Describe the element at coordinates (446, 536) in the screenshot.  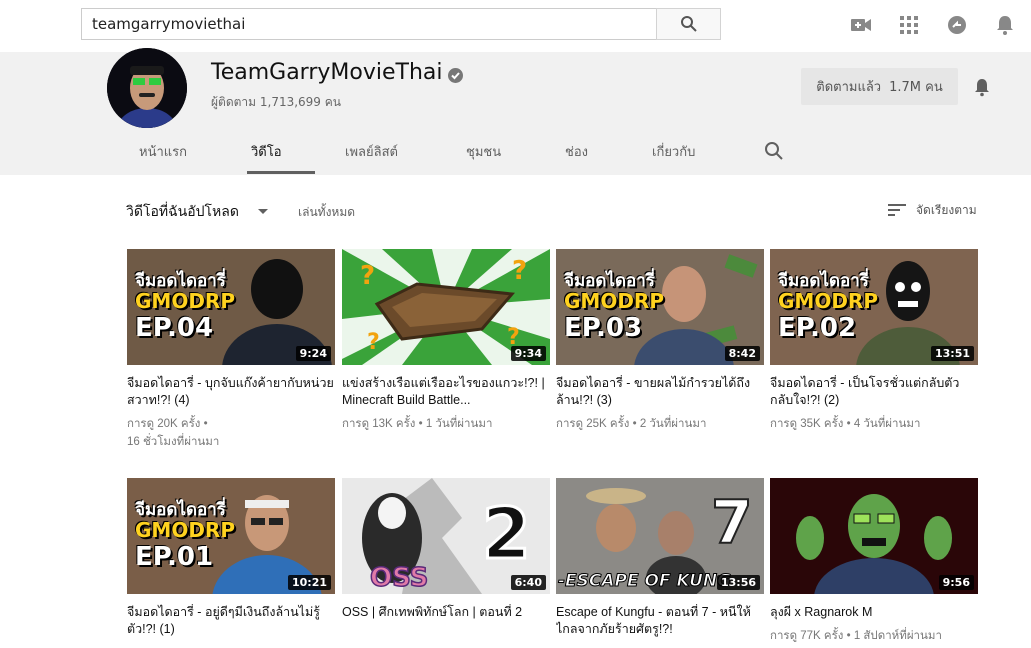
I see `video-thumbnail: 2 OSS 6:40` at that location.